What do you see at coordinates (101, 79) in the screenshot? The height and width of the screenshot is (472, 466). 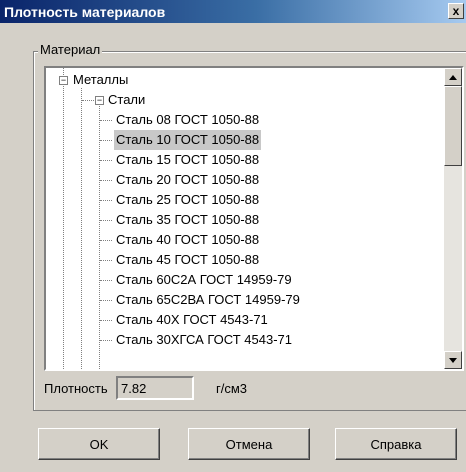 I see `tree-node-label: Металлы` at bounding box center [101, 79].